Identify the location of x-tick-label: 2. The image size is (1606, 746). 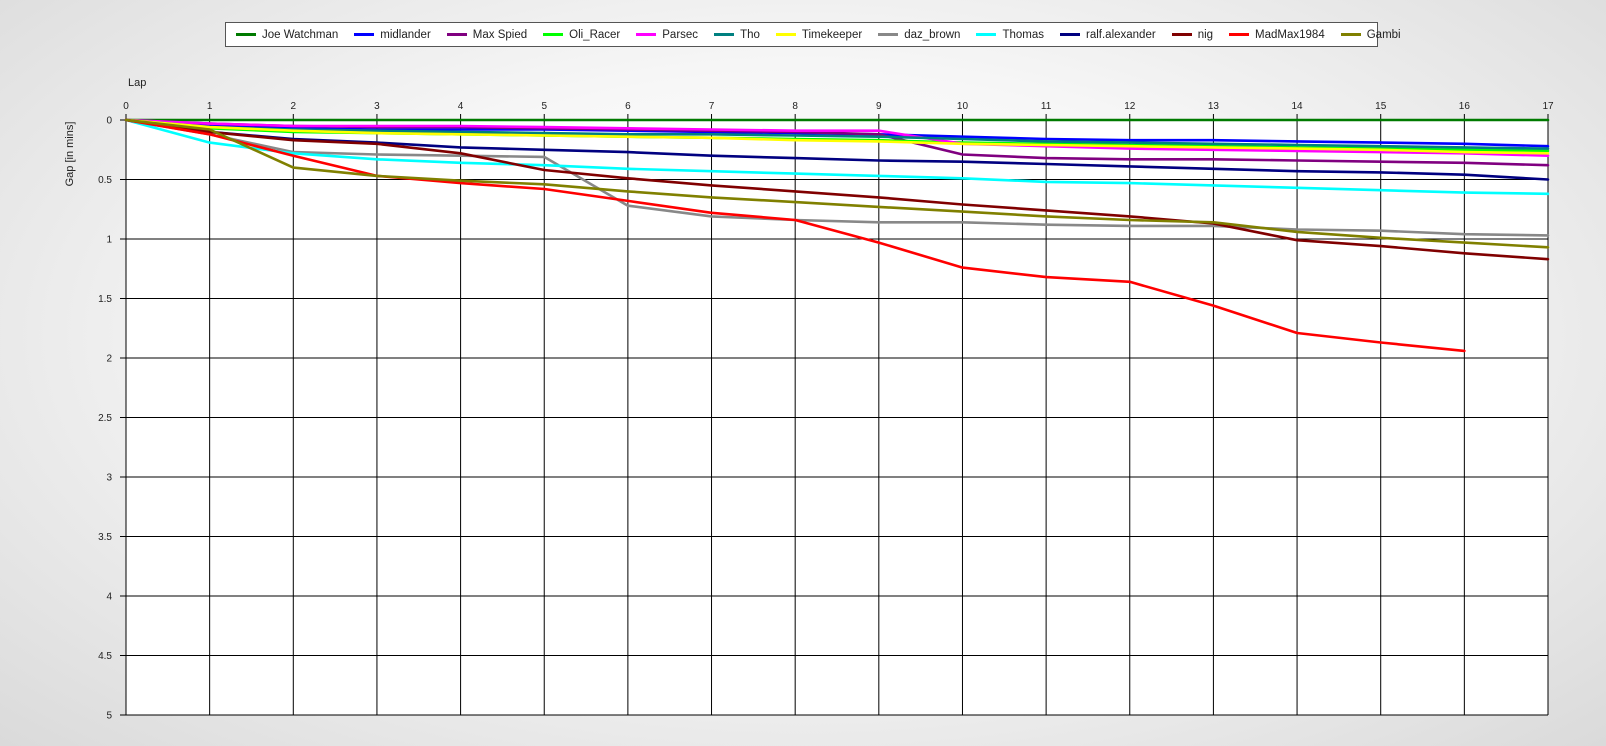
(294, 106).